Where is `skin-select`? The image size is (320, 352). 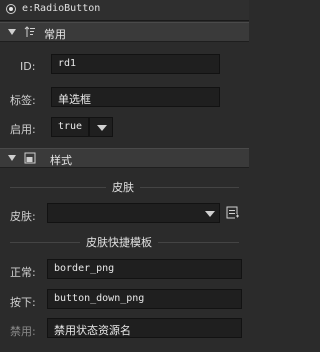
skin-select is located at coordinates (133, 213).